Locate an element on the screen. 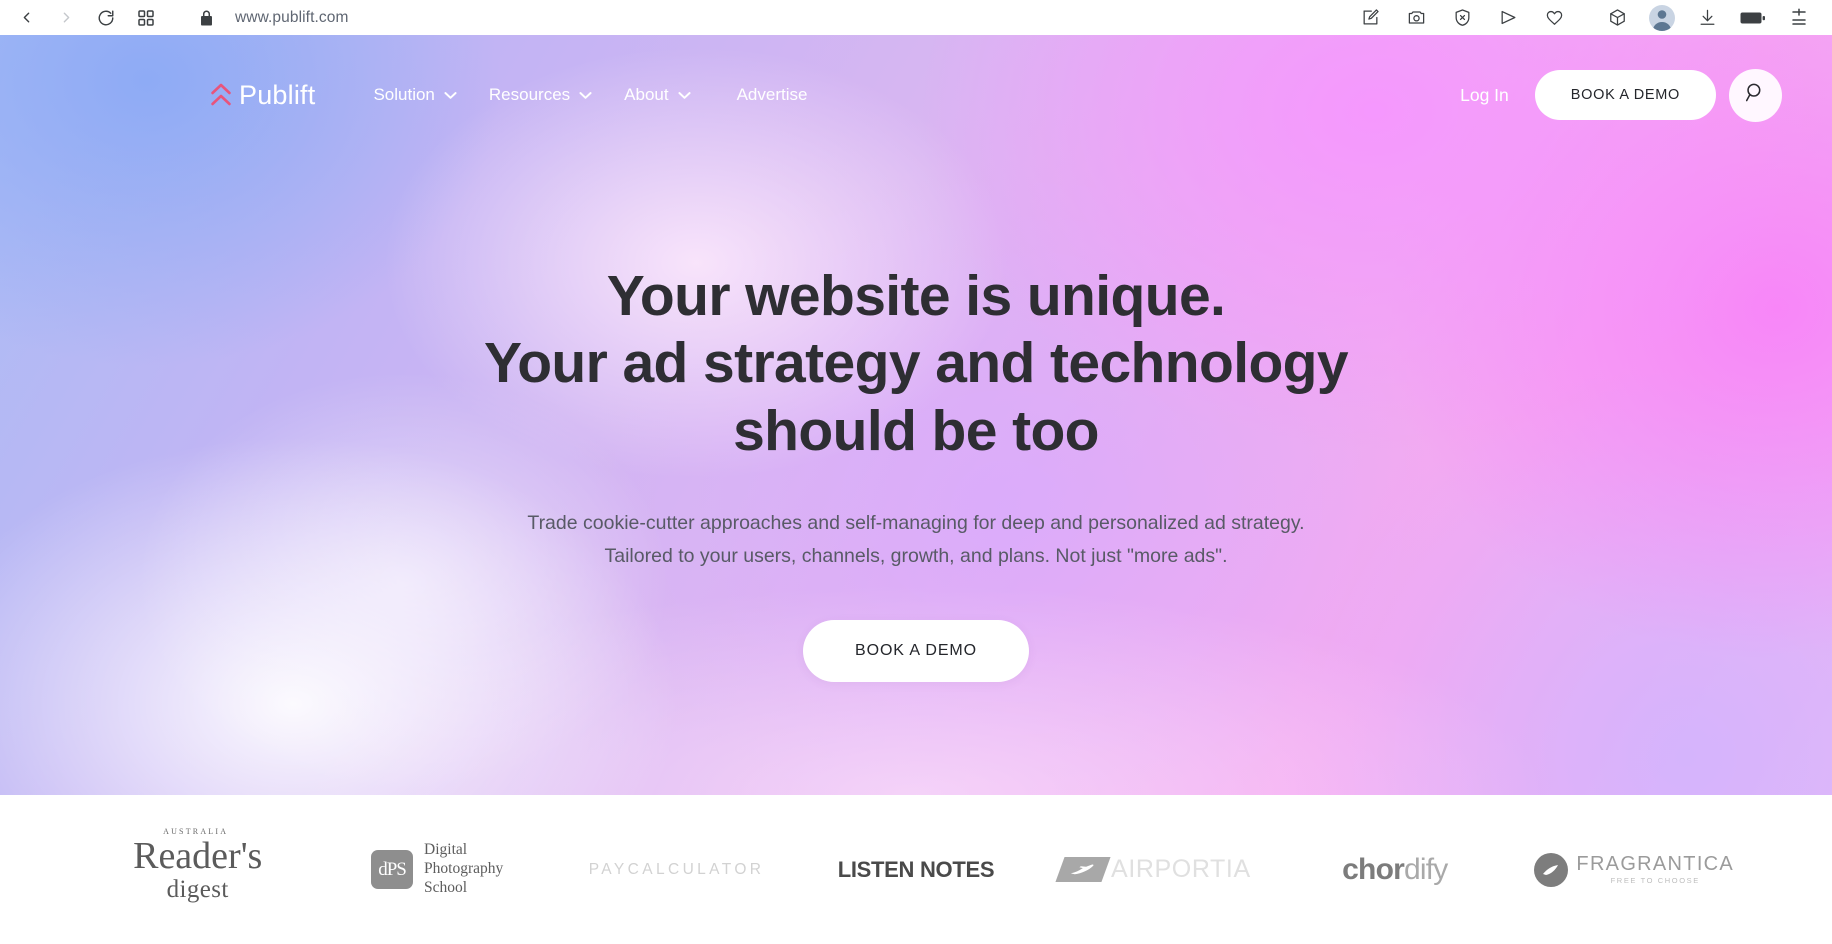  chordify-bold-part: chor is located at coordinates (1373, 869).